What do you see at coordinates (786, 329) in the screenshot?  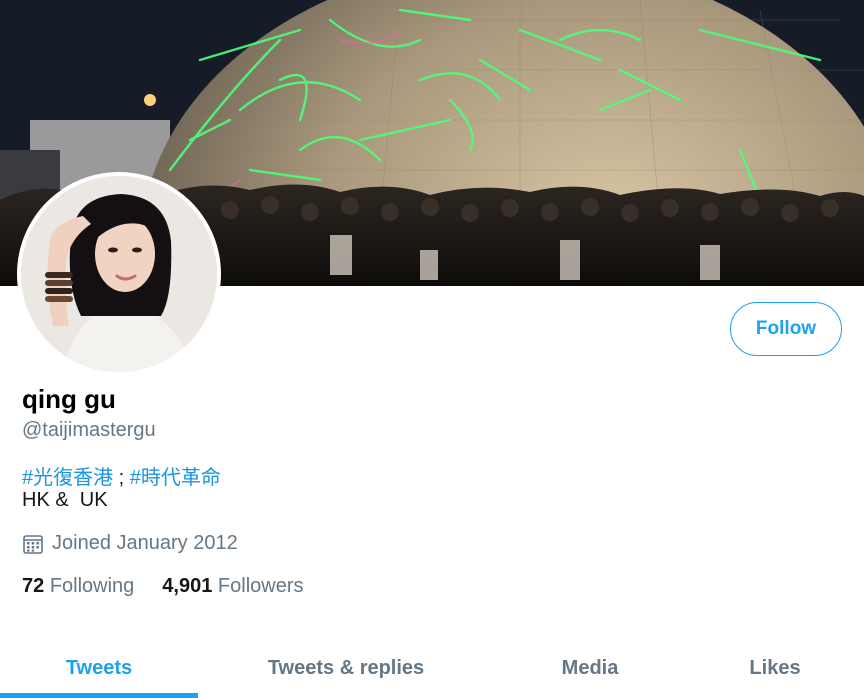 I see `follow-button: Follow` at bounding box center [786, 329].